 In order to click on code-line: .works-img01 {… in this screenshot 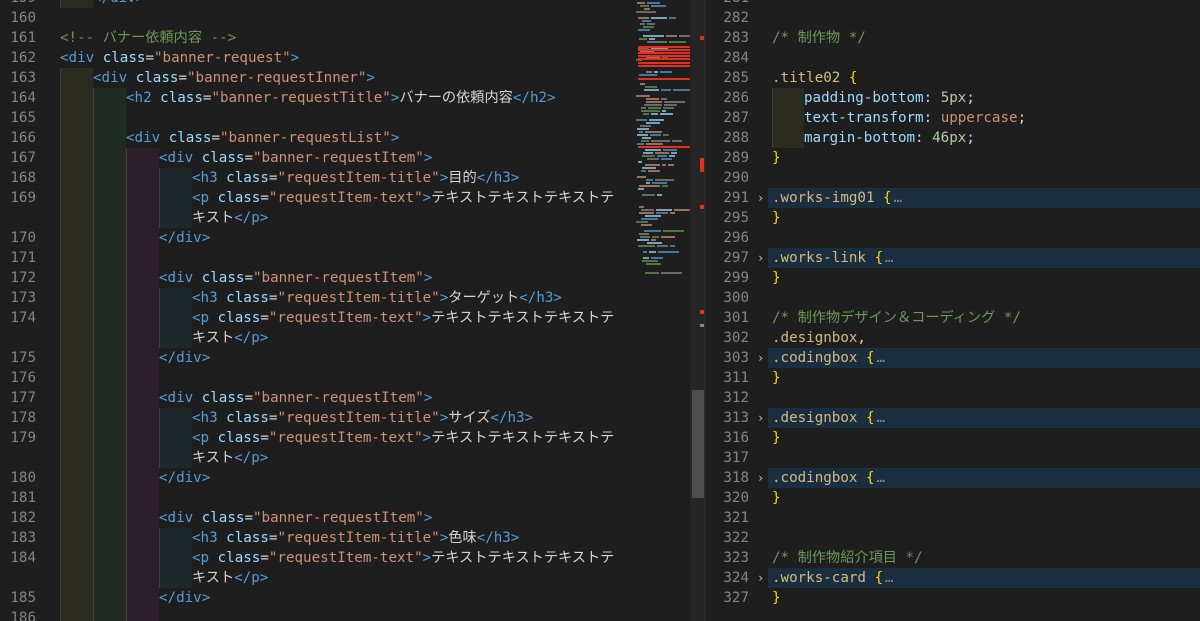, I will do `click(837, 198)`.